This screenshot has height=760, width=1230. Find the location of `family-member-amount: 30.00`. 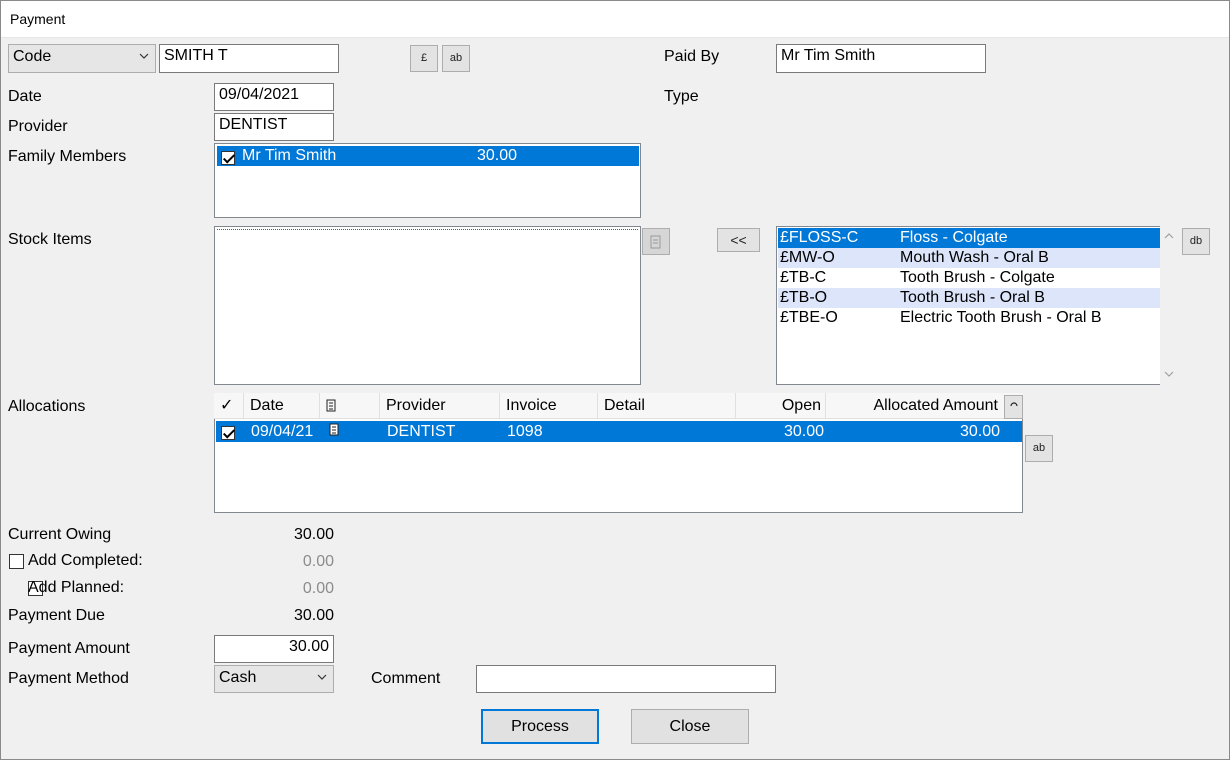

family-member-amount: 30.00 is located at coordinates (497, 155).